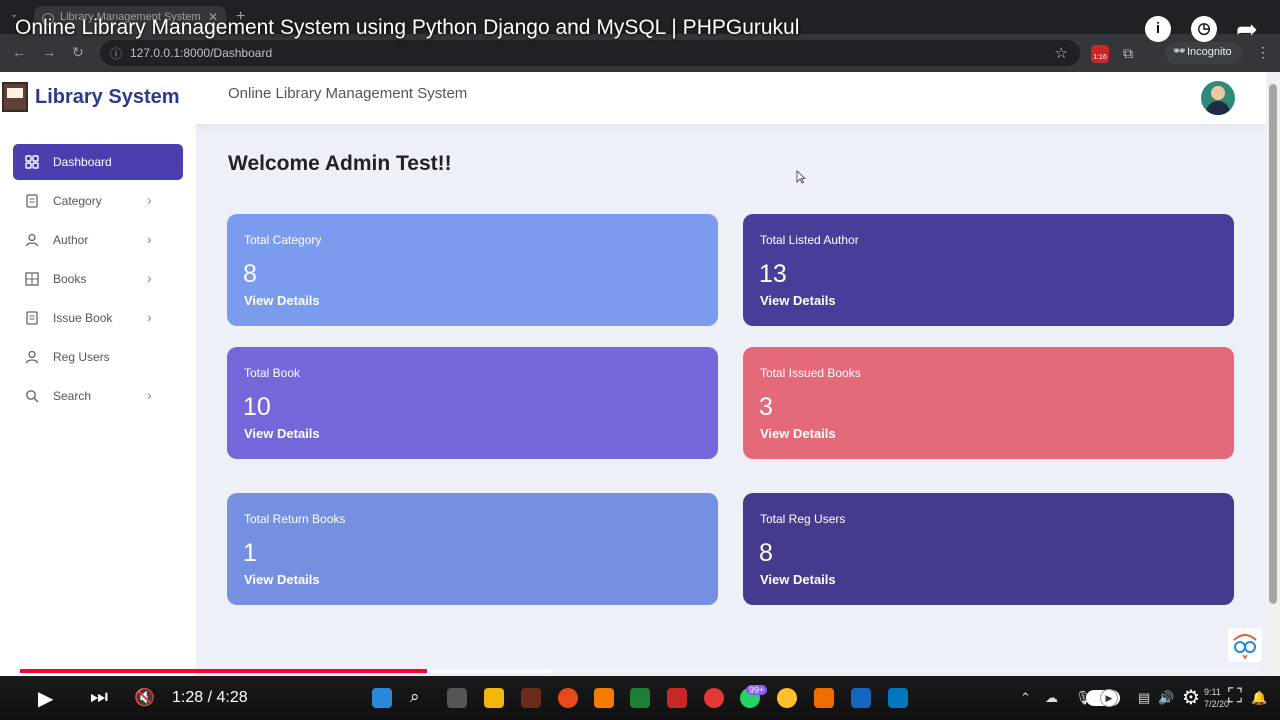 The width and height of the screenshot is (1280, 720). Describe the element at coordinates (223, 671) in the screenshot. I see `played-bar` at that location.